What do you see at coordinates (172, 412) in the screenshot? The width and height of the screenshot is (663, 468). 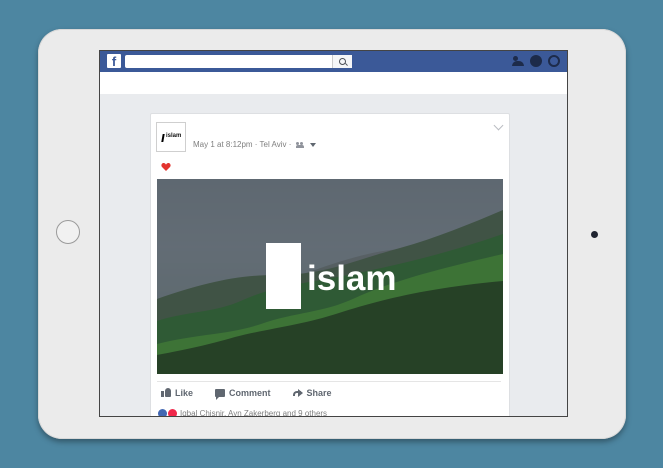 I see `love-reaction-icon` at bounding box center [172, 412].